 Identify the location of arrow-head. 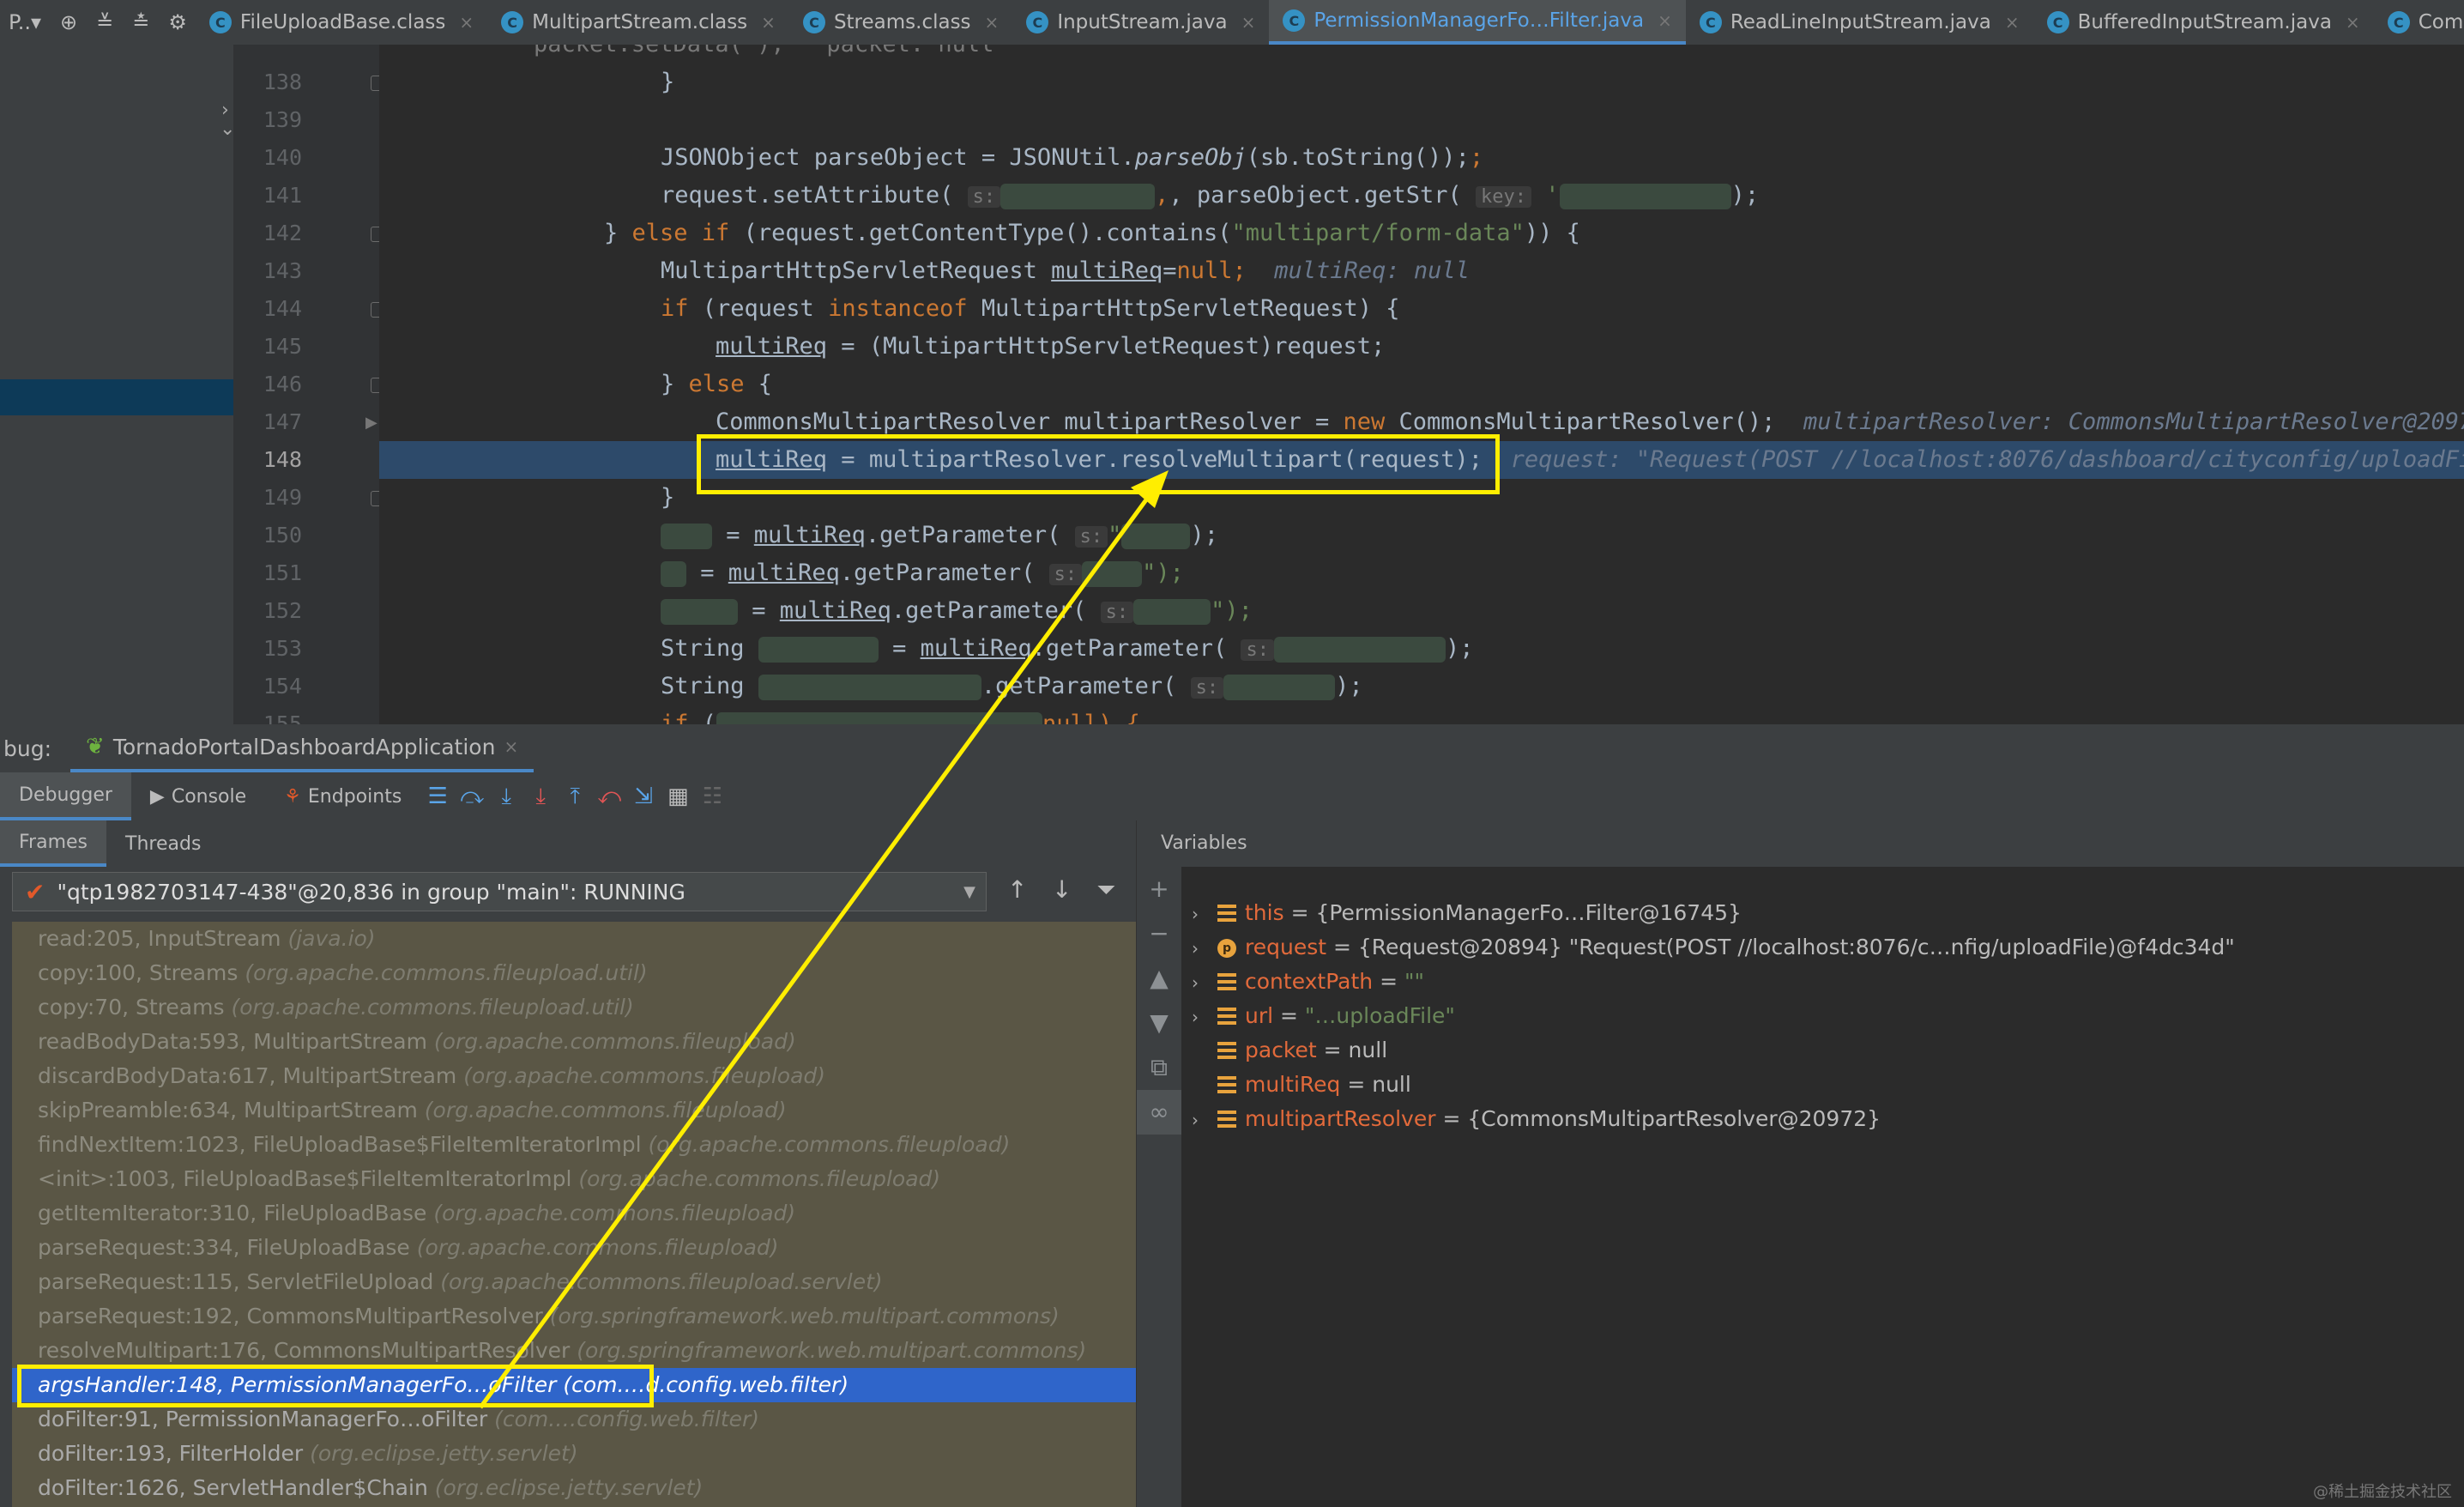
(1150, 489).